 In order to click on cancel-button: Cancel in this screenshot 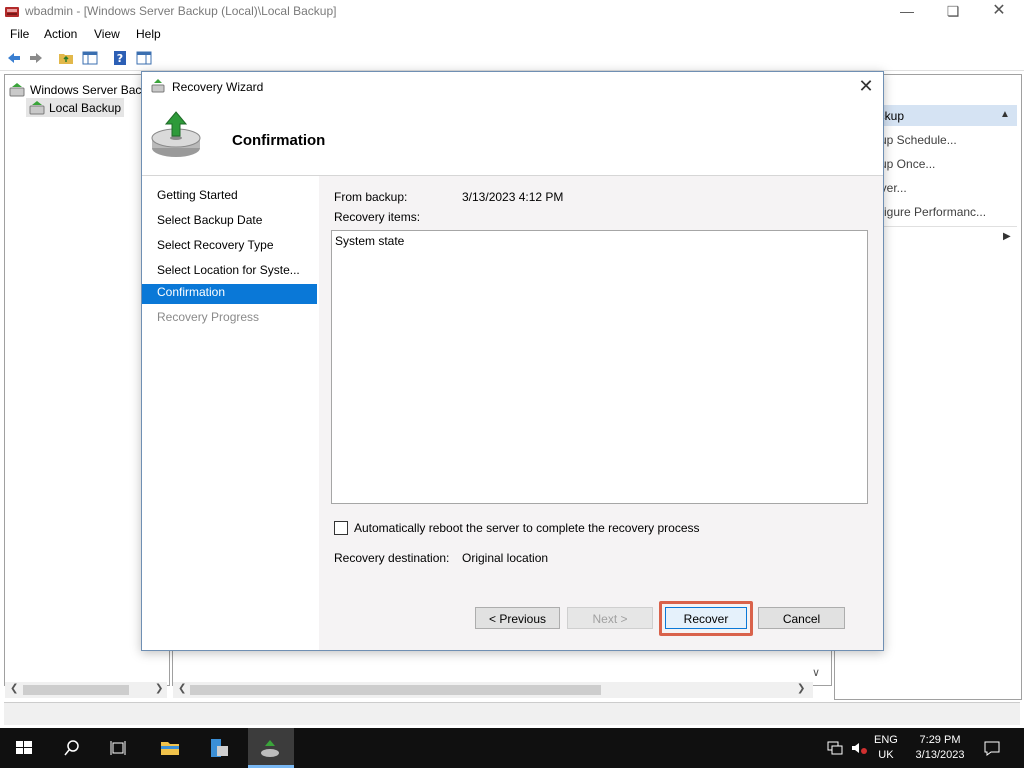, I will do `click(801, 618)`.